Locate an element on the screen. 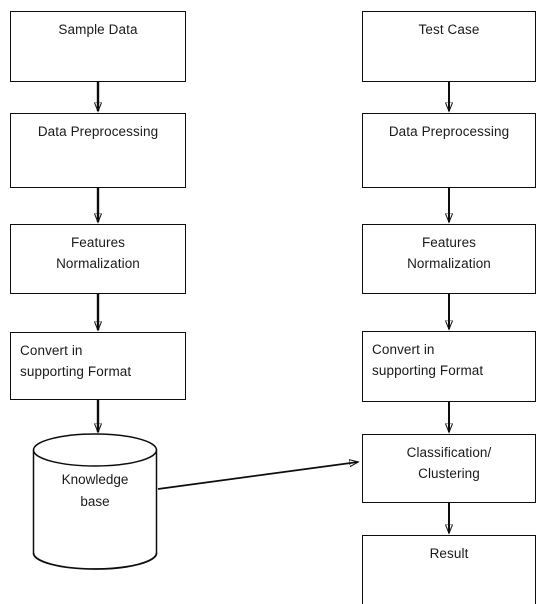  node-result-label: Result is located at coordinates (449, 553).